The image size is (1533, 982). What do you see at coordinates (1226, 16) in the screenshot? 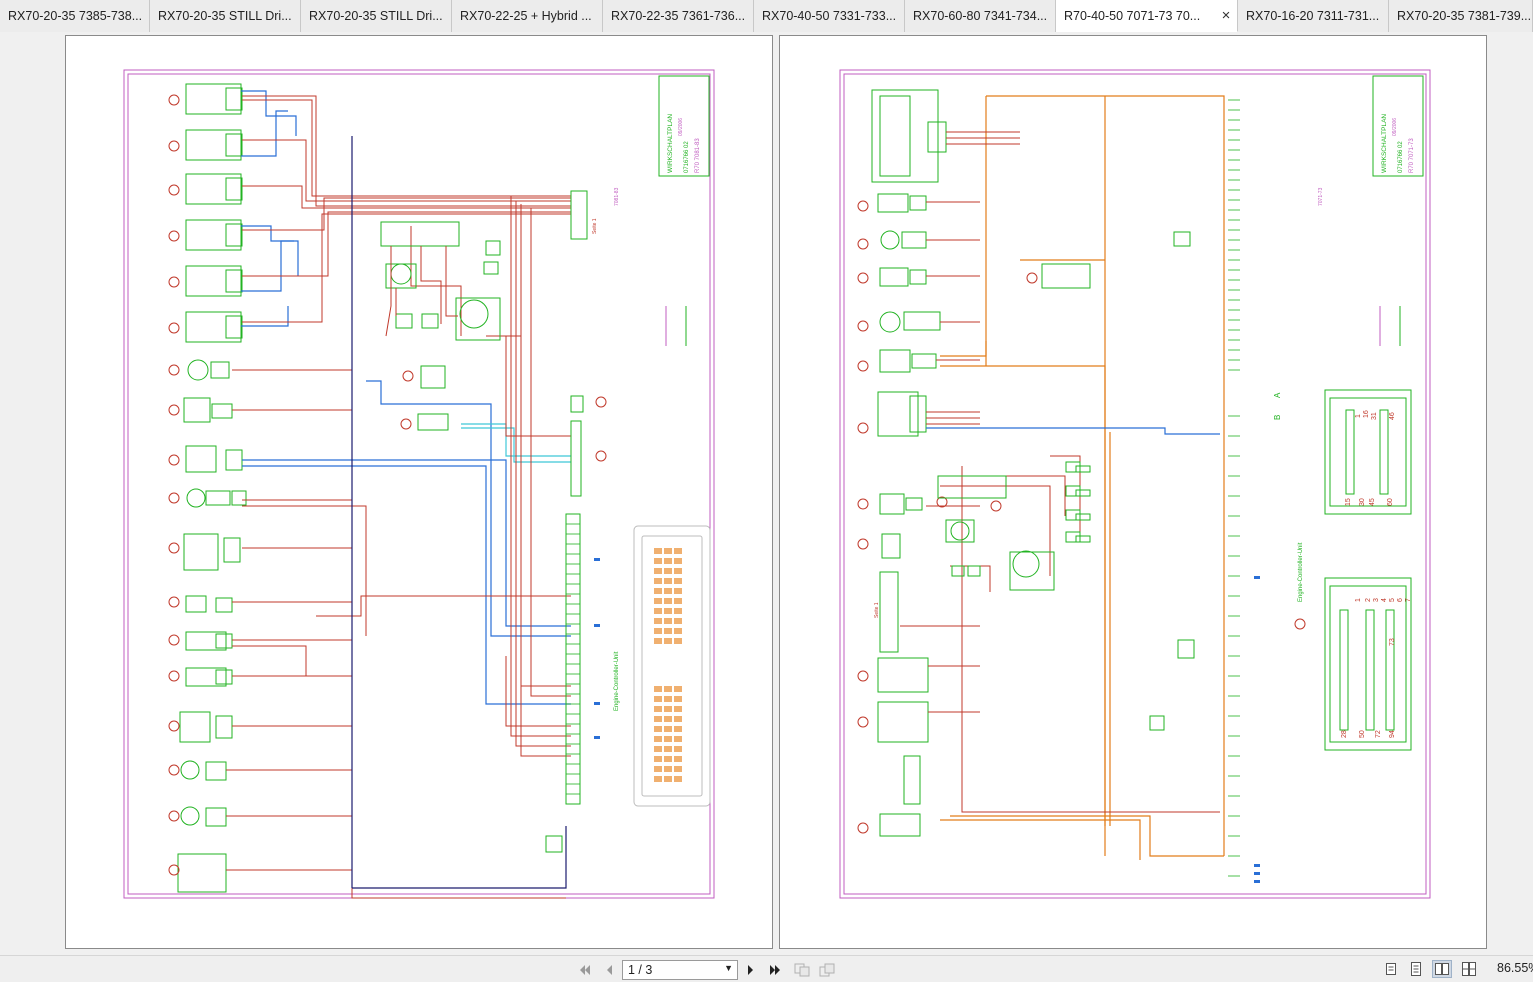
I see `close-tab-icon: ×` at bounding box center [1226, 16].